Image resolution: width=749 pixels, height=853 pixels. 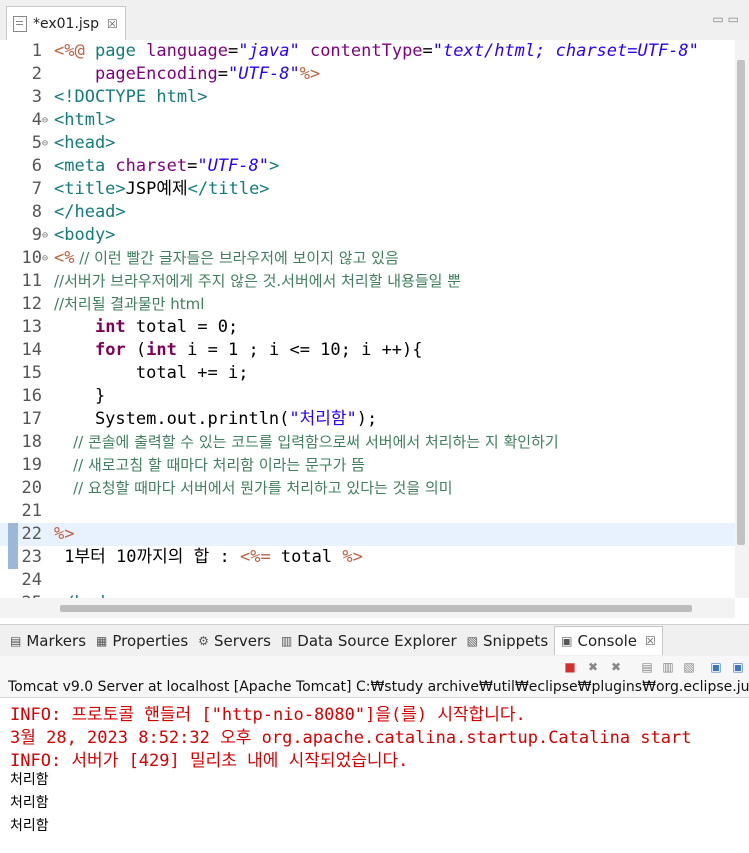 I want to click on tab-properties: ▦ Properties, so click(x=142, y=641).